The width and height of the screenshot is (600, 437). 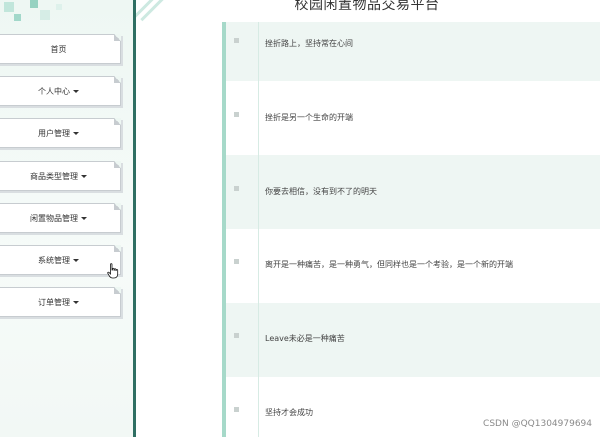 I want to click on list-item: 挫折是另一个生命的开端, so click(x=413, y=118).